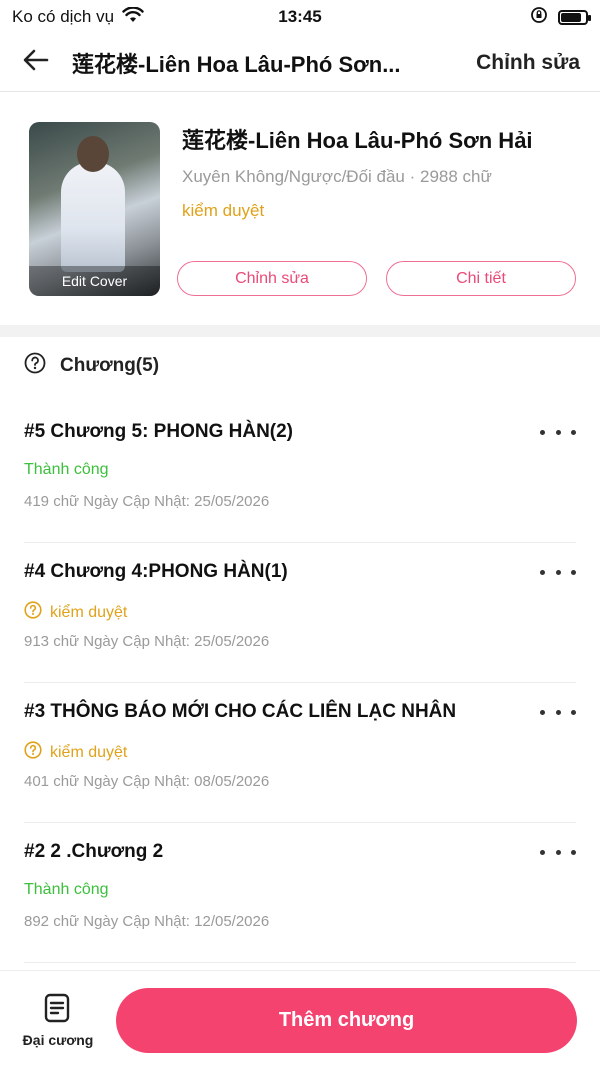  What do you see at coordinates (63, 16) in the screenshot?
I see `carrier-label: Ko có dịch vụ` at bounding box center [63, 16].